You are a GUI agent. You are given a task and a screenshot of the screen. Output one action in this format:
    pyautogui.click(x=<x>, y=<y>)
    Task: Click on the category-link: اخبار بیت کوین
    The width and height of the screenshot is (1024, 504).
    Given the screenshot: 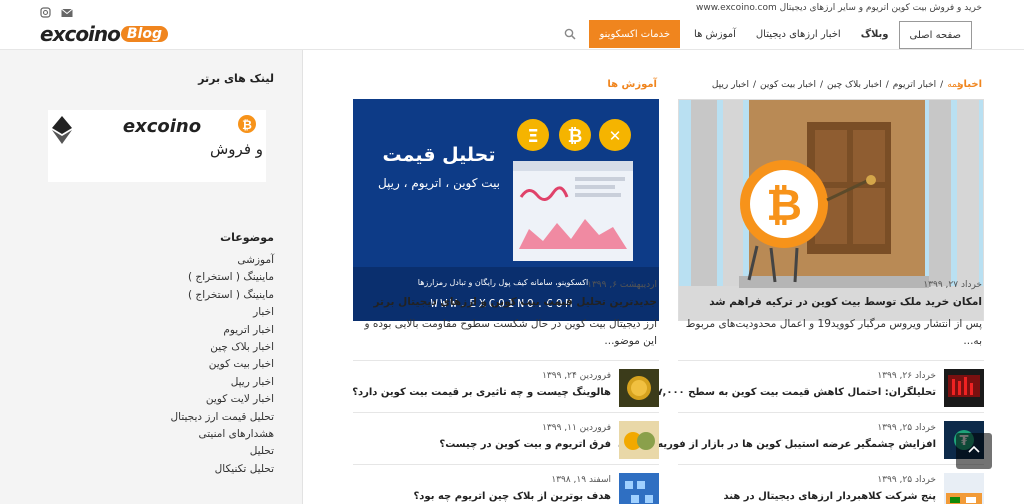 What is the action you would take?
    pyautogui.click(x=222, y=364)
    